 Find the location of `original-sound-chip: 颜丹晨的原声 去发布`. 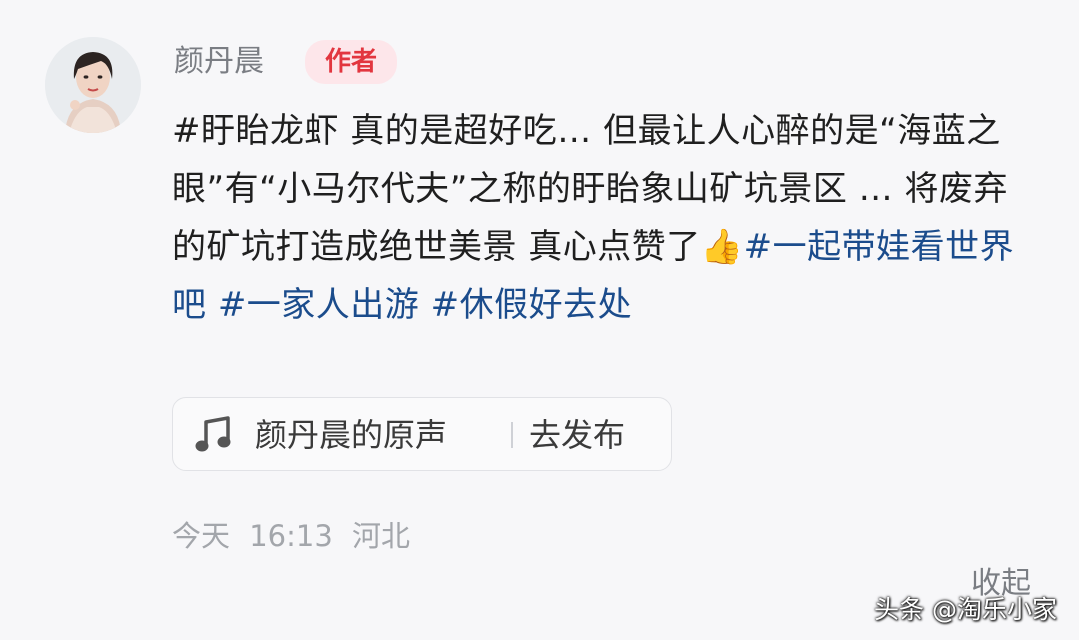

original-sound-chip: 颜丹晨的原声 去发布 is located at coordinates (422, 434).